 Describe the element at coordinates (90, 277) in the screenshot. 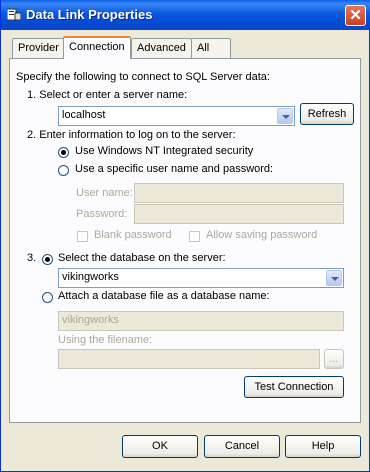

I see `database-value: vikingworks` at that location.